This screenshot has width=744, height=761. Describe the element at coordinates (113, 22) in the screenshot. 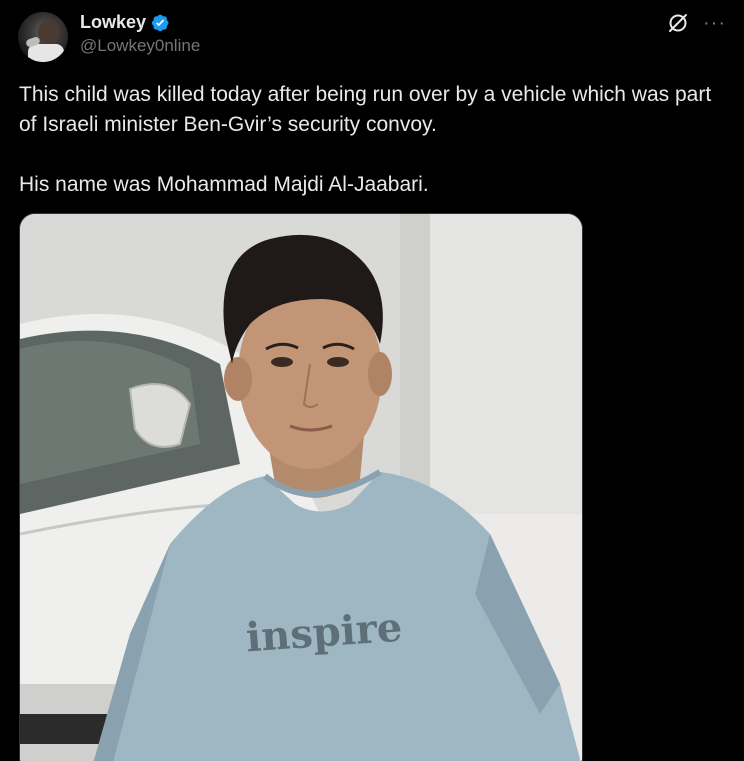

I see `author-display-name: Lowkey` at that location.